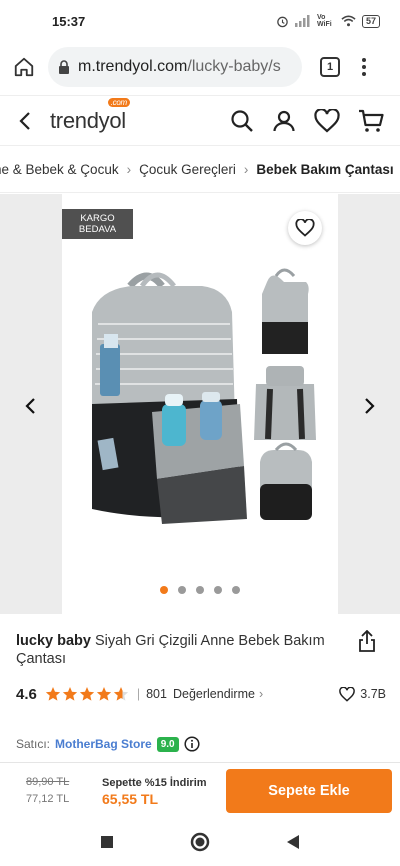 This screenshot has height=866, width=400. Describe the element at coordinates (370, 21) in the screenshot. I see `battery-indicator: 57` at that location.